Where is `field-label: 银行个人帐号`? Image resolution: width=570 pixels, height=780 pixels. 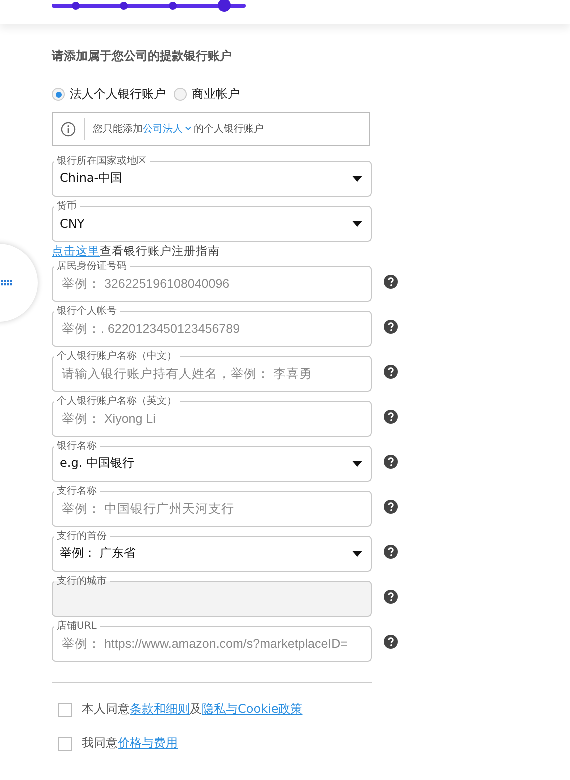 field-label: 银行个人帐号 is located at coordinates (87, 311).